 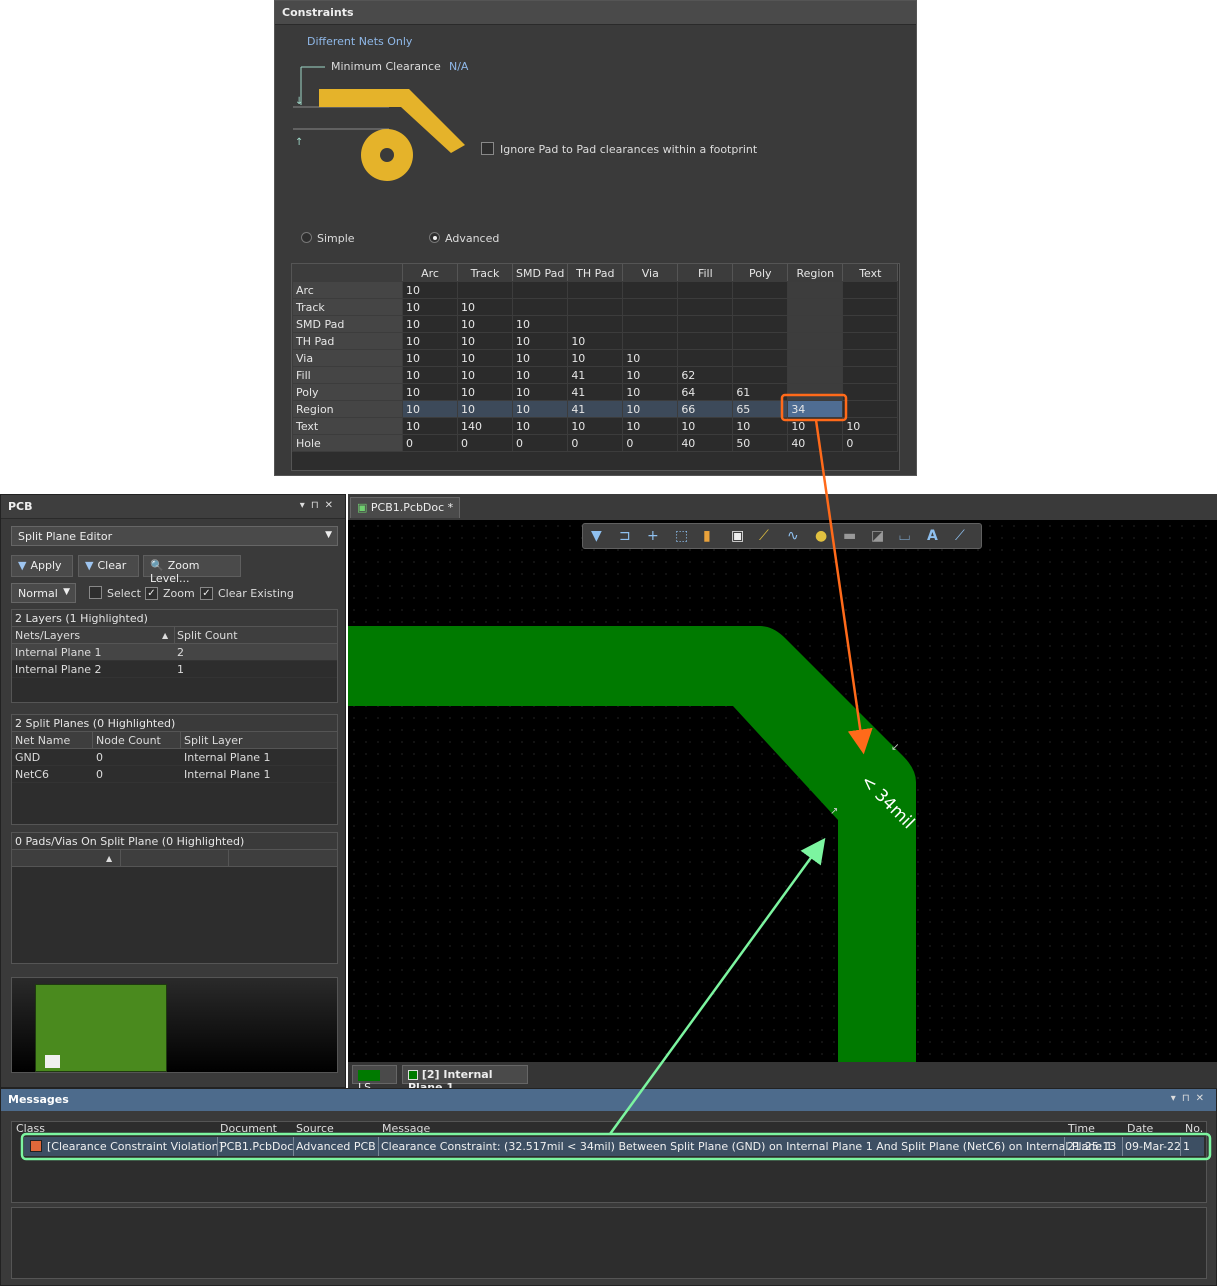 I want to click on select-rect-icon: ⬚, so click(x=681, y=536).